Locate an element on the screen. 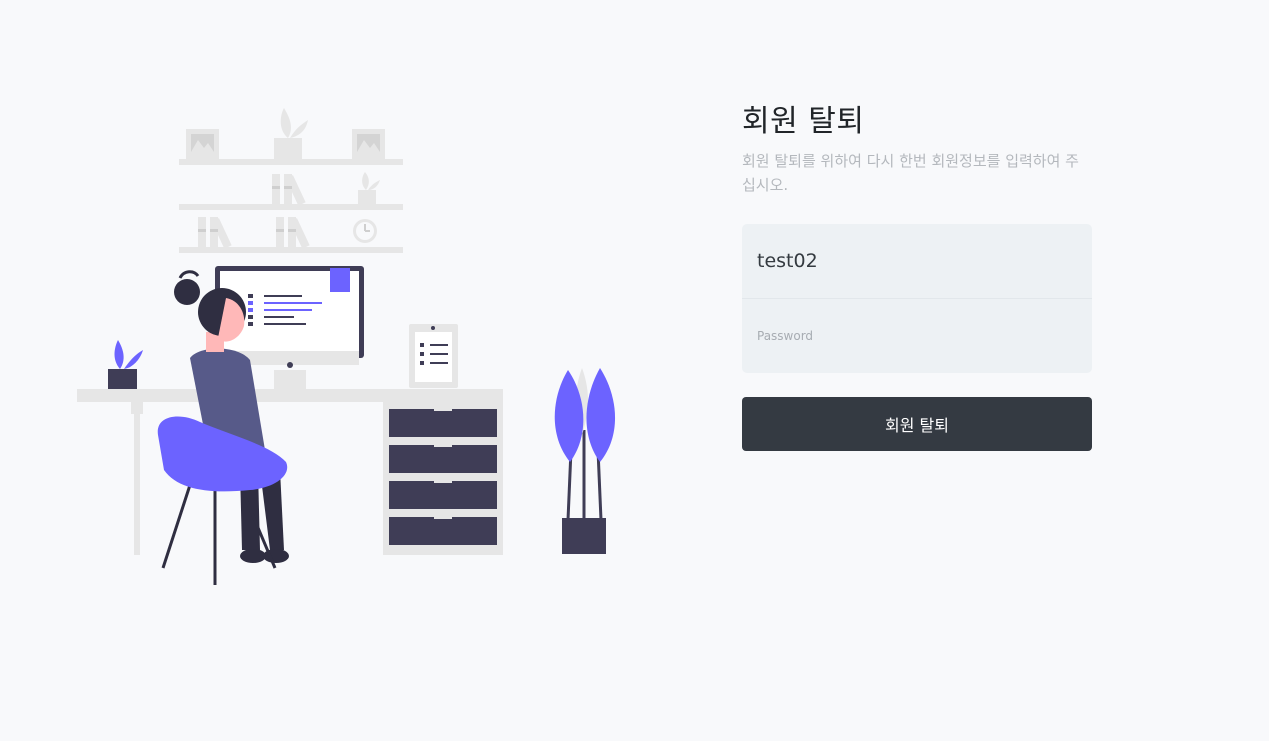 This screenshot has height=741, width=1269. credentials-group is located at coordinates (917, 298).